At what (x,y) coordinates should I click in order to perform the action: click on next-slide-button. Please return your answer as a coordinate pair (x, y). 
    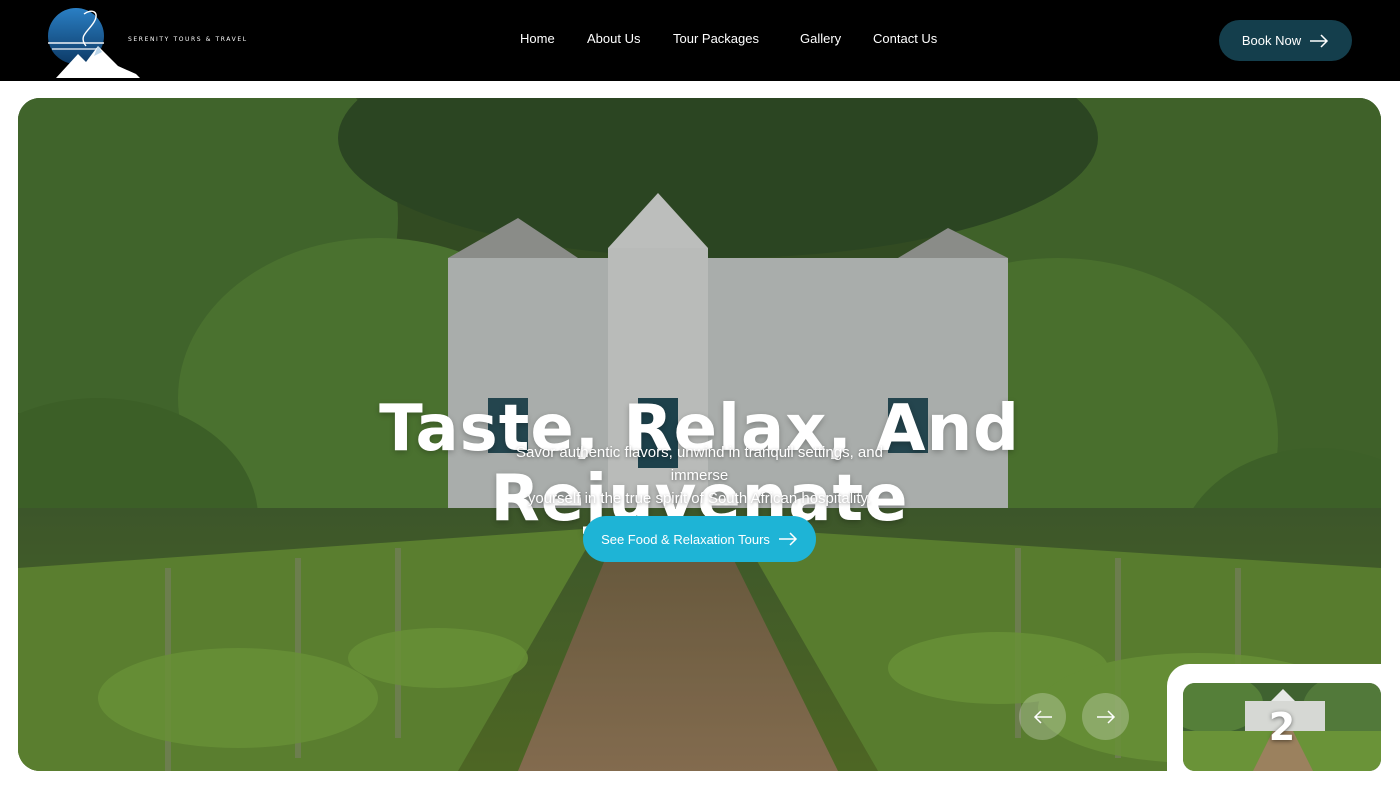
    Looking at the image, I should click on (1105, 716).